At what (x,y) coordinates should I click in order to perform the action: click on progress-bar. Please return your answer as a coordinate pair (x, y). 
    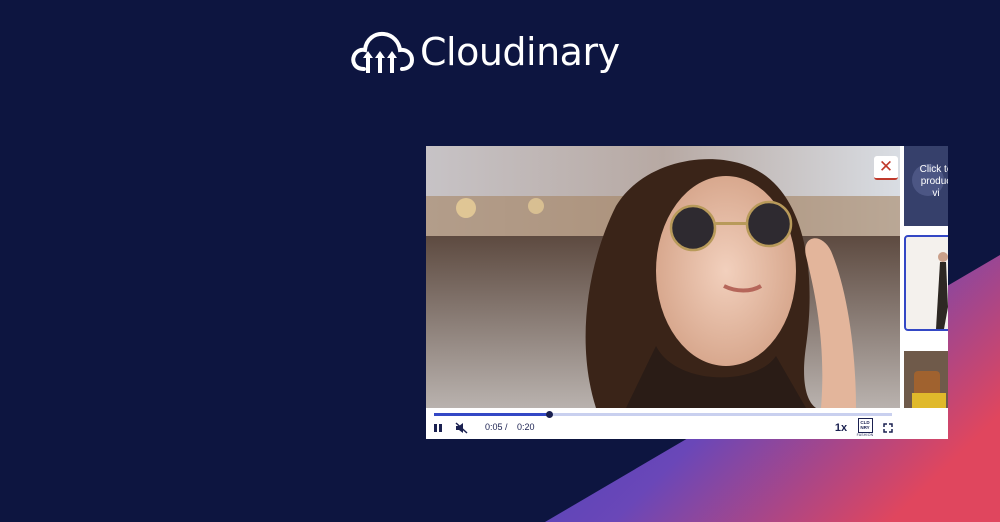
    Looking at the image, I should click on (663, 414).